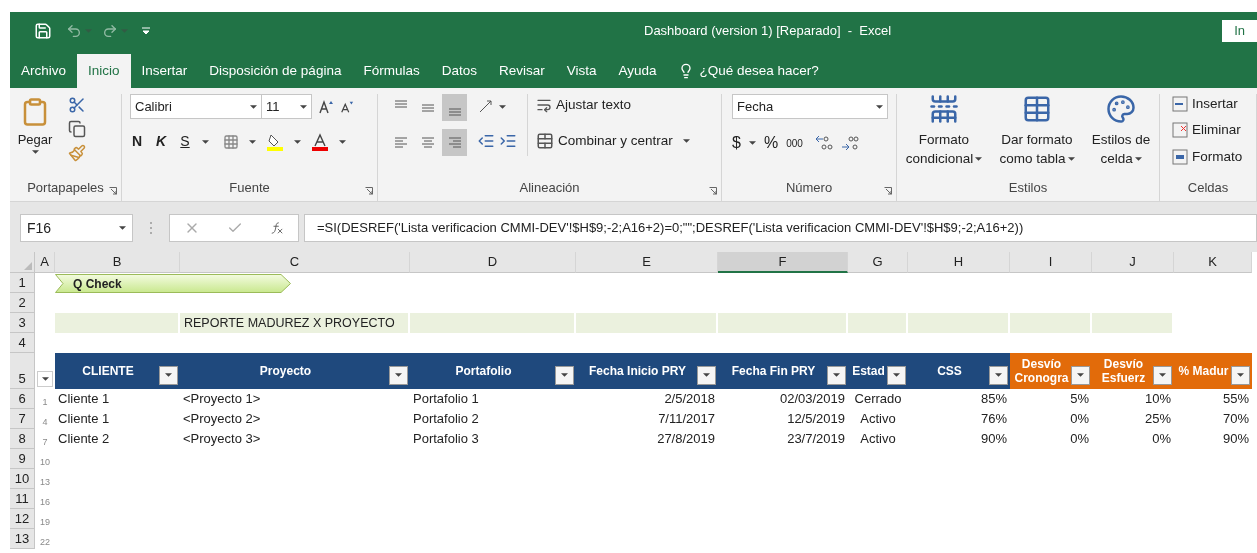 The width and height of the screenshot is (1257, 553). What do you see at coordinates (295, 262) in the screenshot?
I see `column-header: C` at bounding box center [295, 262].